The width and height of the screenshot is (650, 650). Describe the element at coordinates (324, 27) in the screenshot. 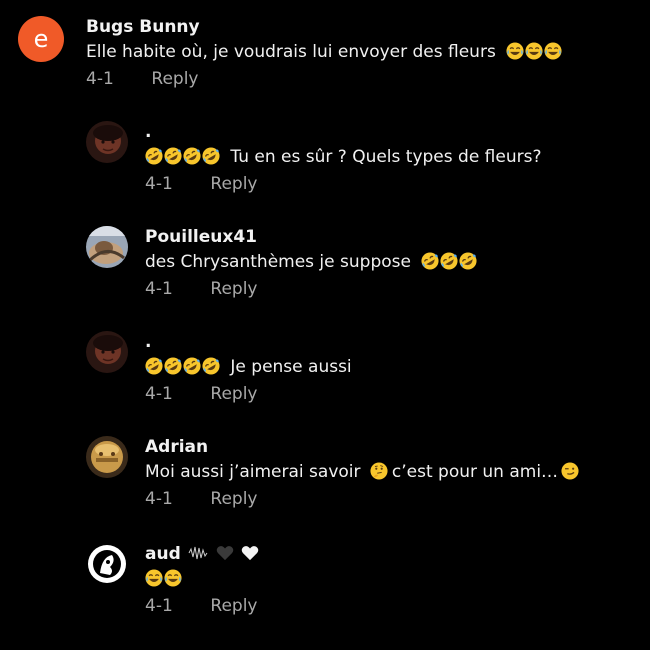

I see `username: Bugs Bunny` at that location.